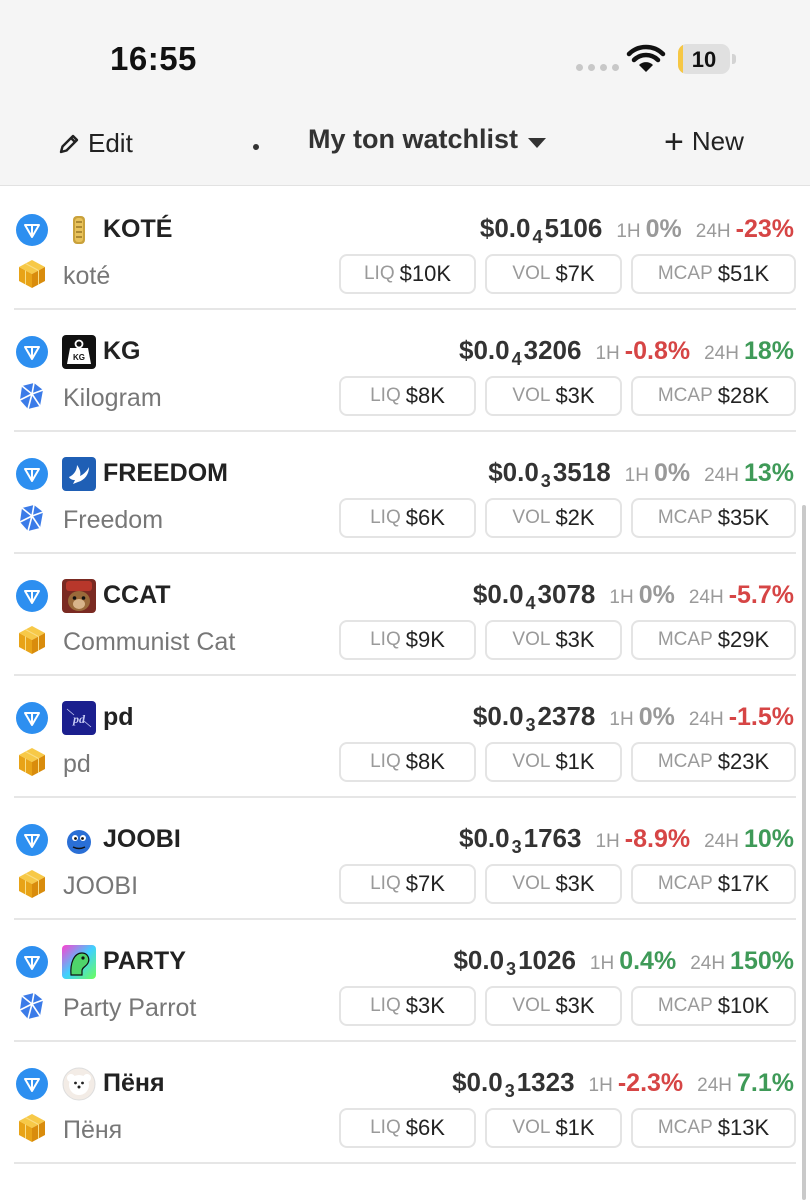 Image resolution: width=810 pixels, height=1200 pixels. What do you see at coordinates (69, 143) in the screenshot?
I see `pencil-icon` at bounding box center [69, 143].